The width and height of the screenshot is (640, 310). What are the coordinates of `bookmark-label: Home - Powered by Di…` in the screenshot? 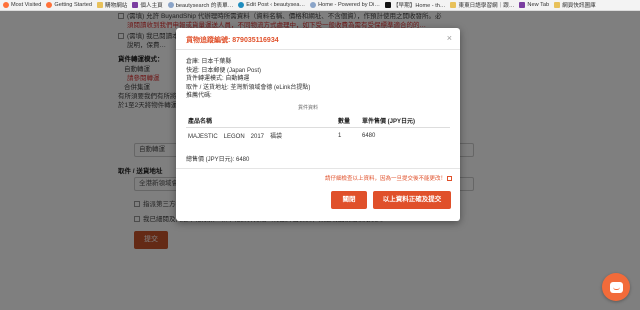 It's located at (349, 5).